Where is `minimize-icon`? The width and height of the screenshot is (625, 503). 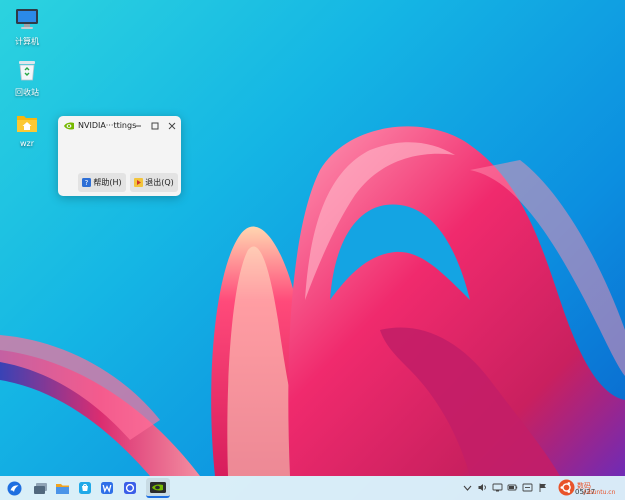
minimize-icon is located at coordinates (138, 126).